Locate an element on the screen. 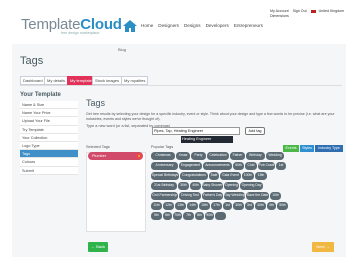 The width and height of the screenshot is (358, 257). popular-tag: Father is located at coordinates (237, 156).